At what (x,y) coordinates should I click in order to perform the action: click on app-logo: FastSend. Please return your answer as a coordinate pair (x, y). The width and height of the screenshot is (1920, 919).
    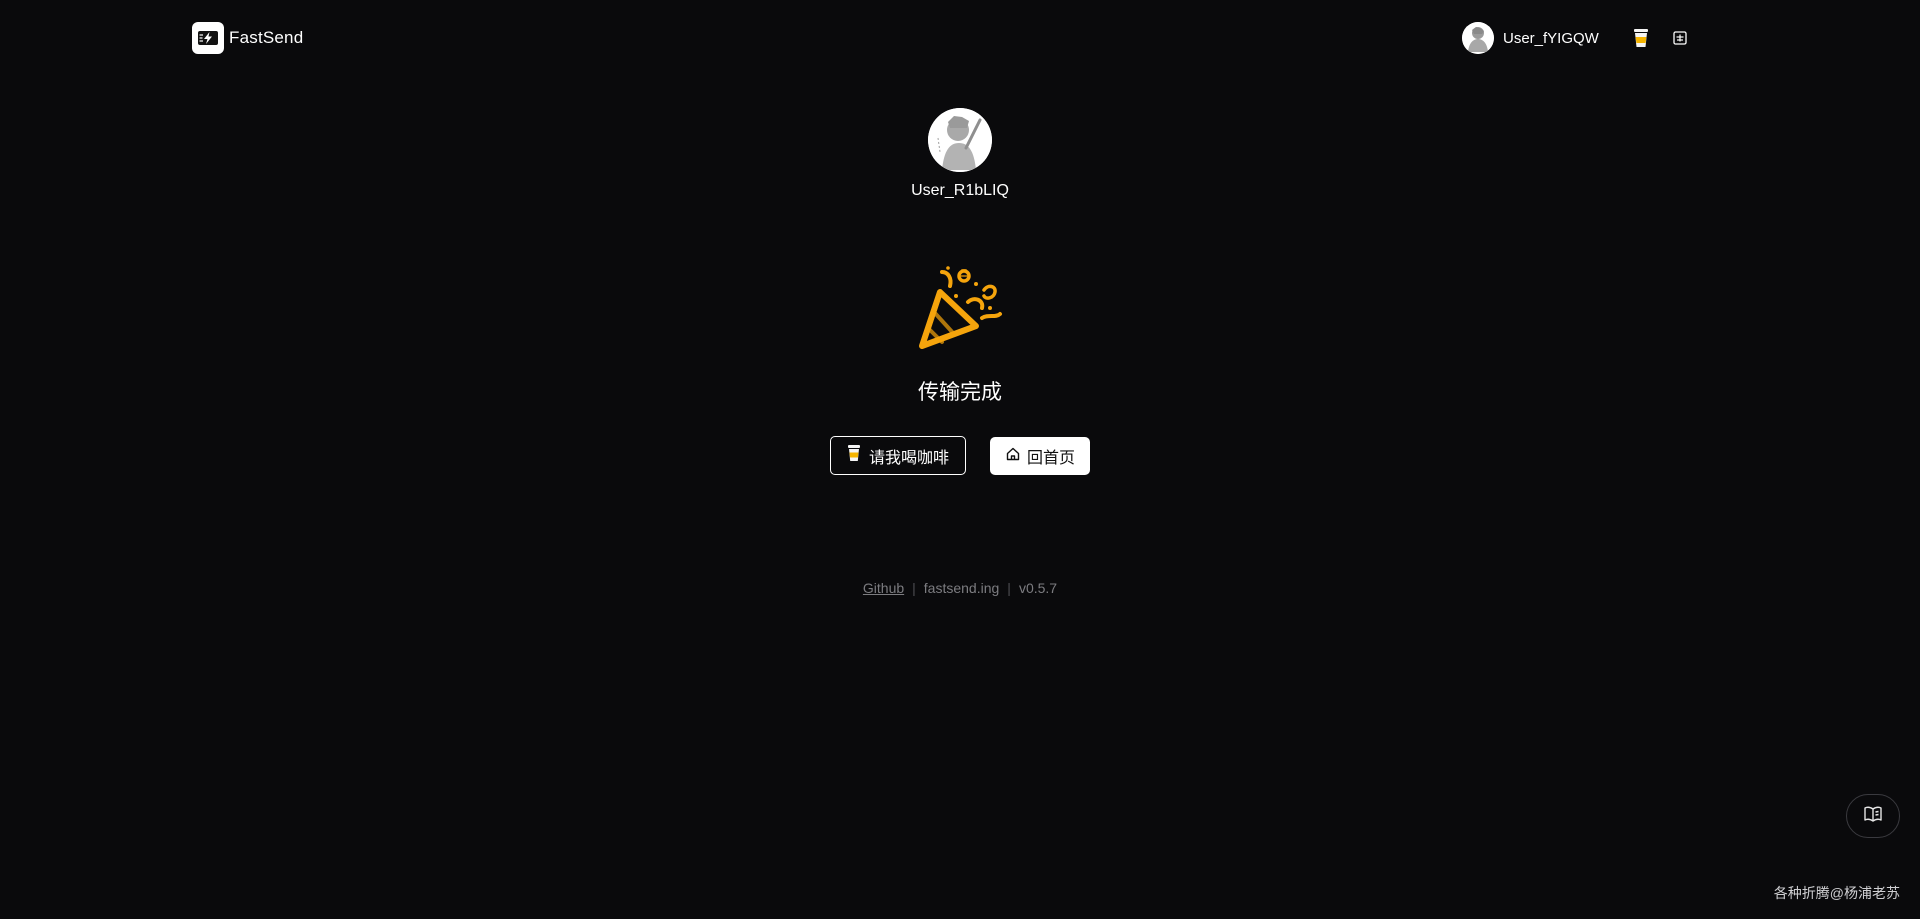
    Looking at the image, I should click on (247, 38).